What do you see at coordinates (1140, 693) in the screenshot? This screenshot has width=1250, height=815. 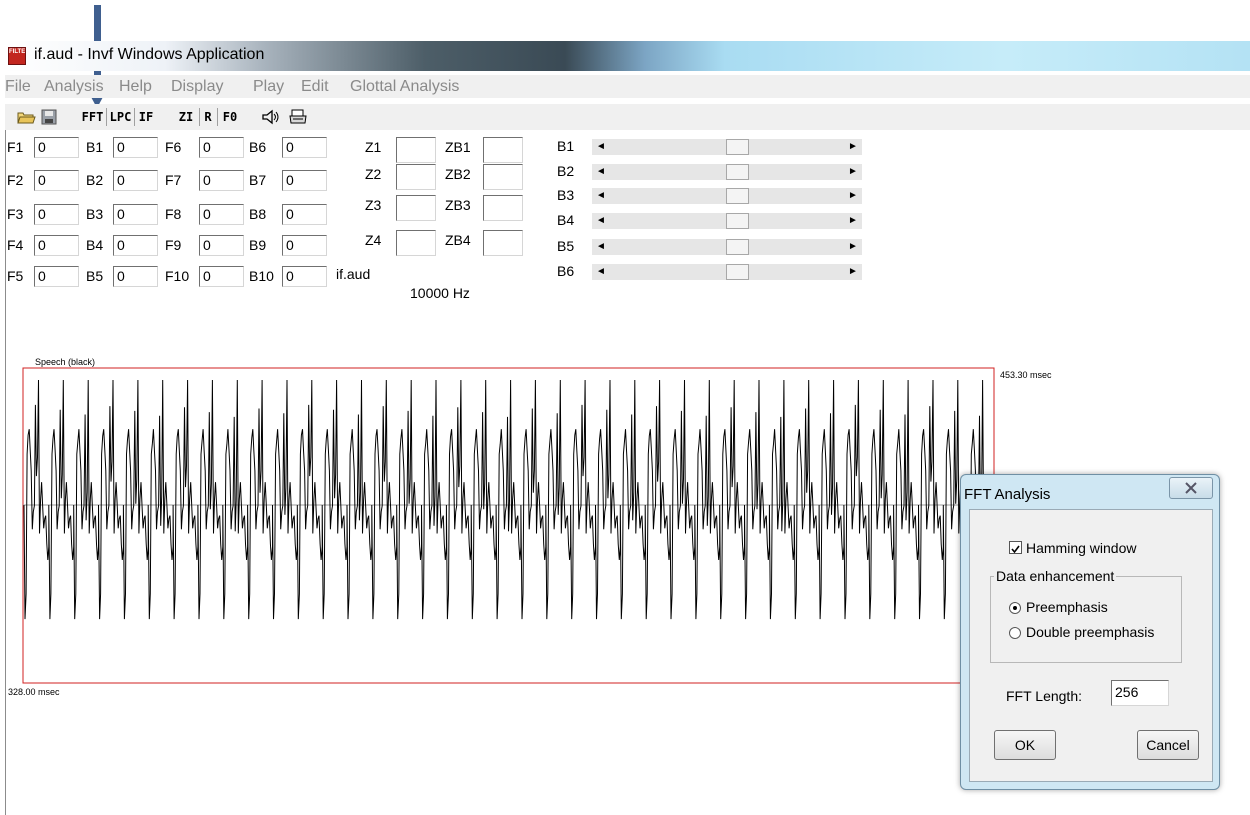 I see `fft-length-input: 256` at bounding box center [1140, 693].